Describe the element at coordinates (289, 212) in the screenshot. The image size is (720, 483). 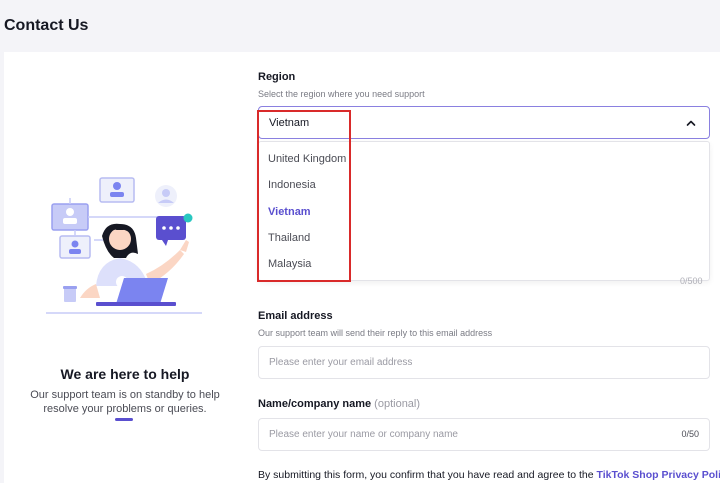
I see `region-option-vietnam: Vietnam` at that location.